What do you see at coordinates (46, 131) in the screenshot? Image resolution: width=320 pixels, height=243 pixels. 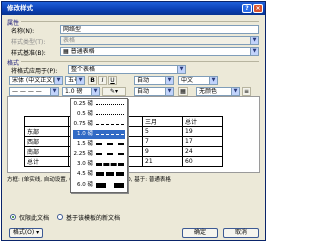 I see `table-cell: 东部` at bounding box center [46, 131].